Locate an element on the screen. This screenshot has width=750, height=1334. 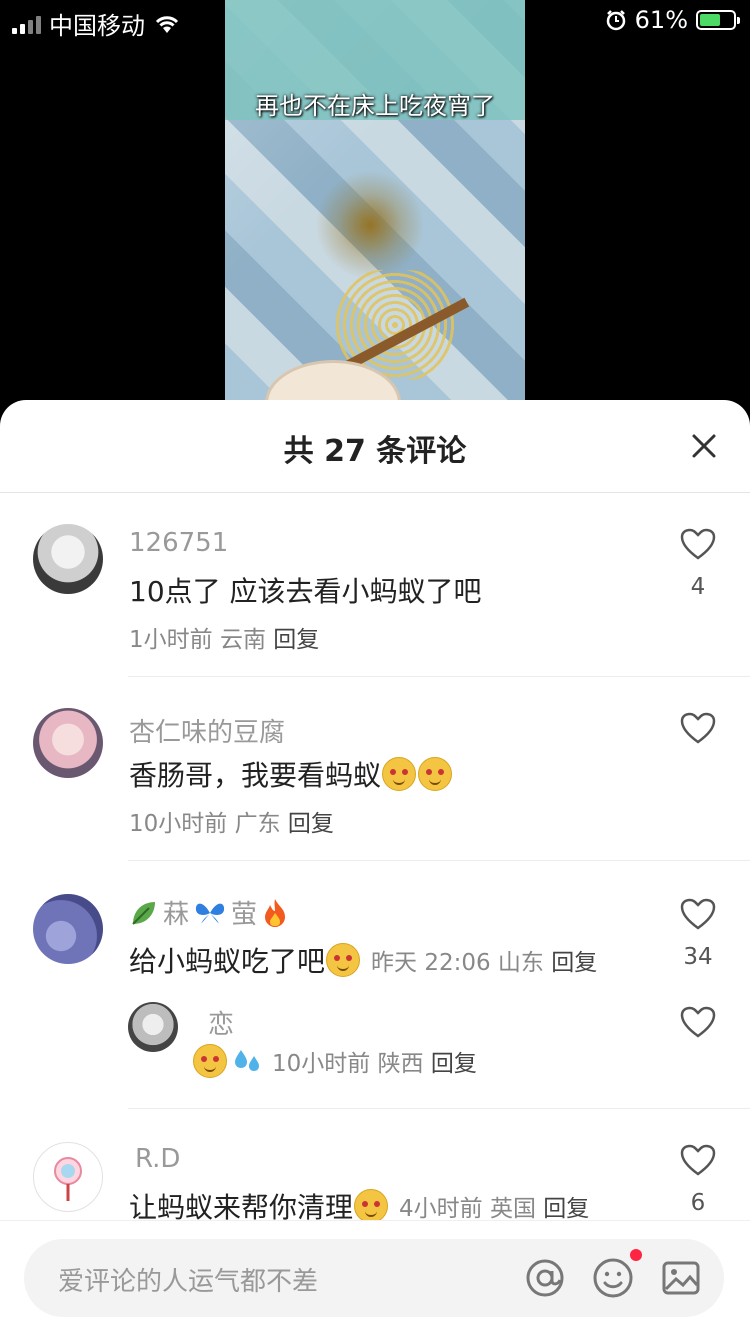
comment-input-placeholder: 爱评论的人运气都不差 is located at coordinates (188, 1282).